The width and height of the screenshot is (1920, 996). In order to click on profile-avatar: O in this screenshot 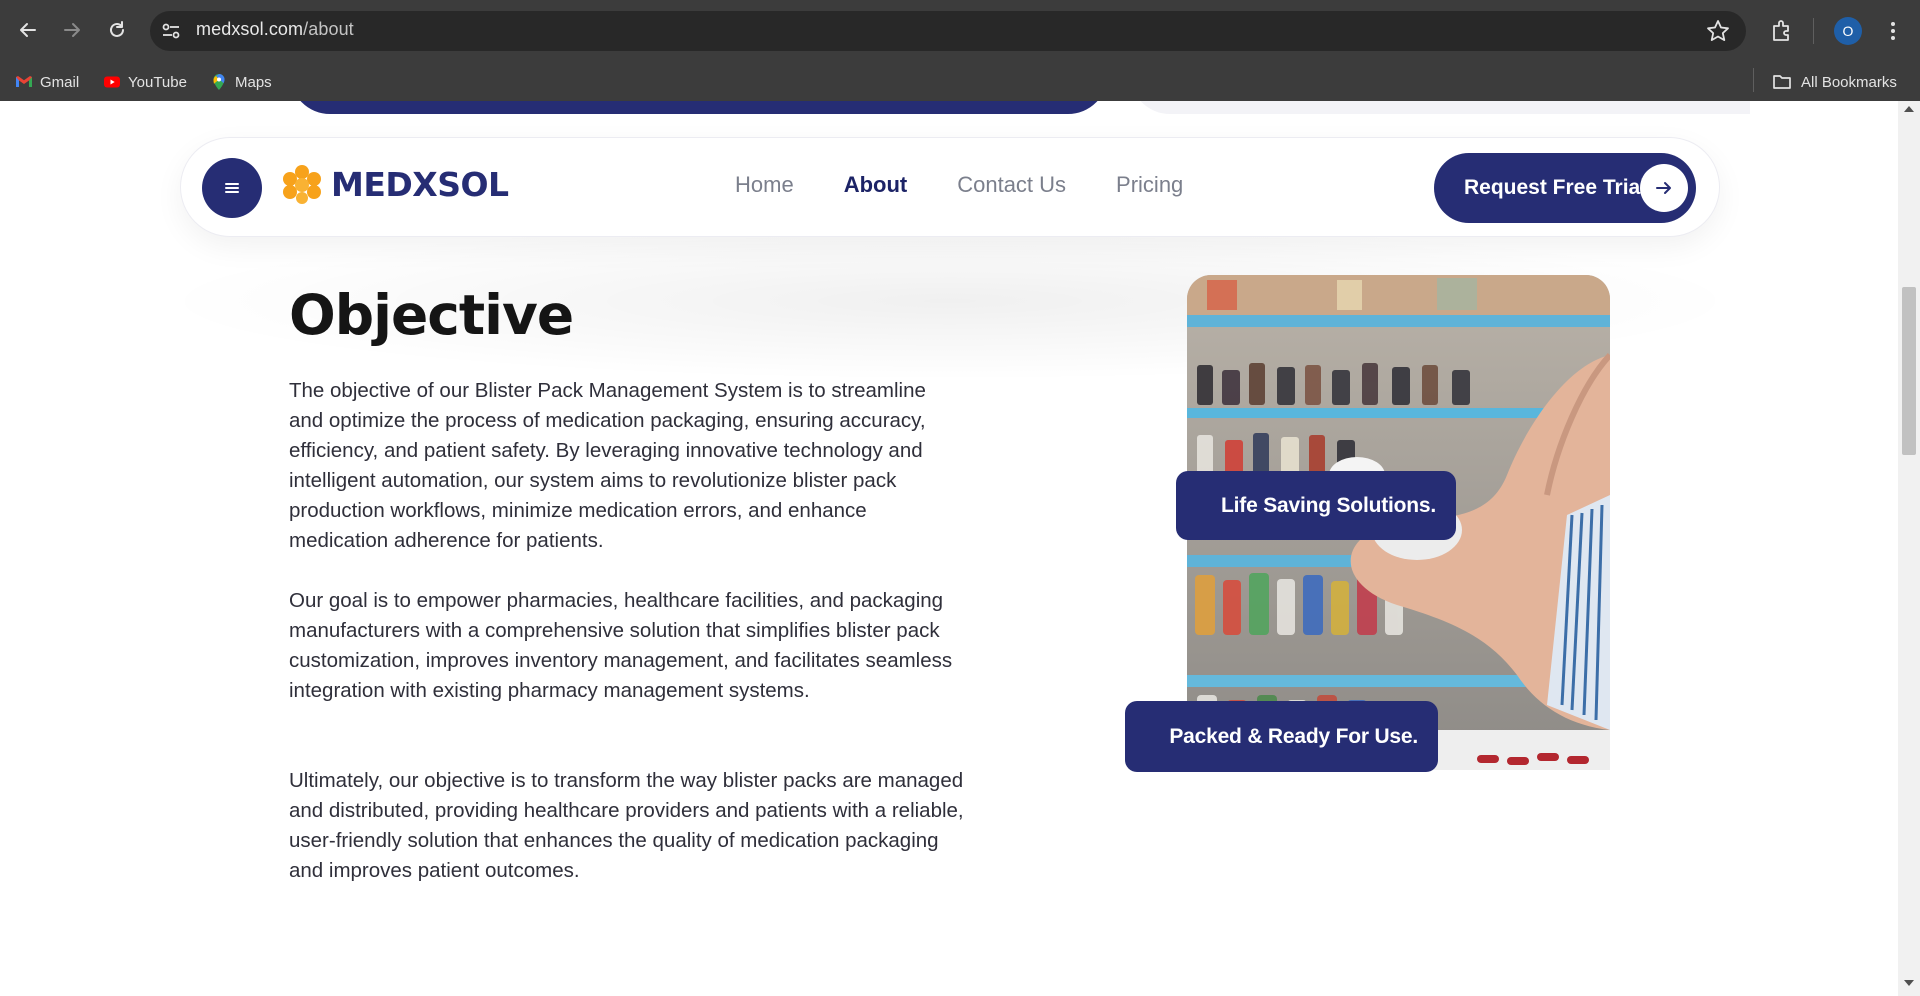, I will do `click(1848, 31)`.